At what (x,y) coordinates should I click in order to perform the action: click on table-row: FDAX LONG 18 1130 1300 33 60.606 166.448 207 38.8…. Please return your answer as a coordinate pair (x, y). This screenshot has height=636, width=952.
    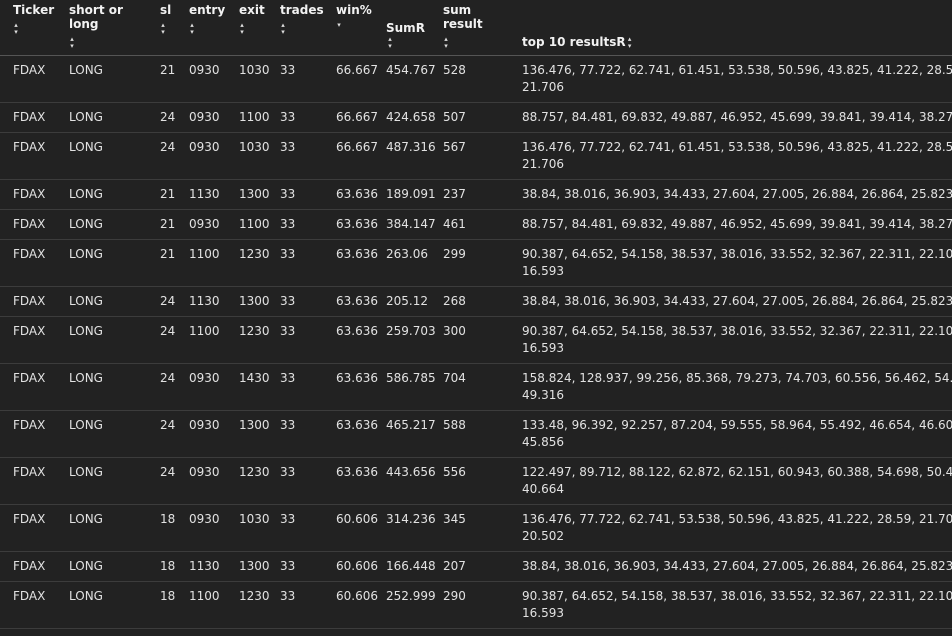
    Looking at the image, I should click on (476, 566).